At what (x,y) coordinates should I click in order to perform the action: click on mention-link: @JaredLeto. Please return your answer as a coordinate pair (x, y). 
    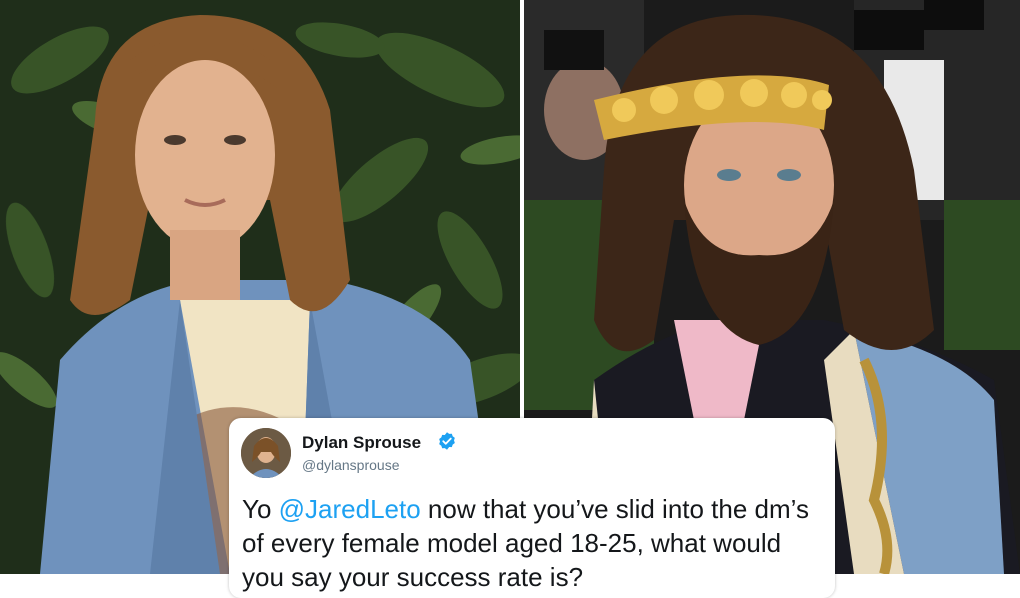
    Looking at the image, I should click on (350, 509).